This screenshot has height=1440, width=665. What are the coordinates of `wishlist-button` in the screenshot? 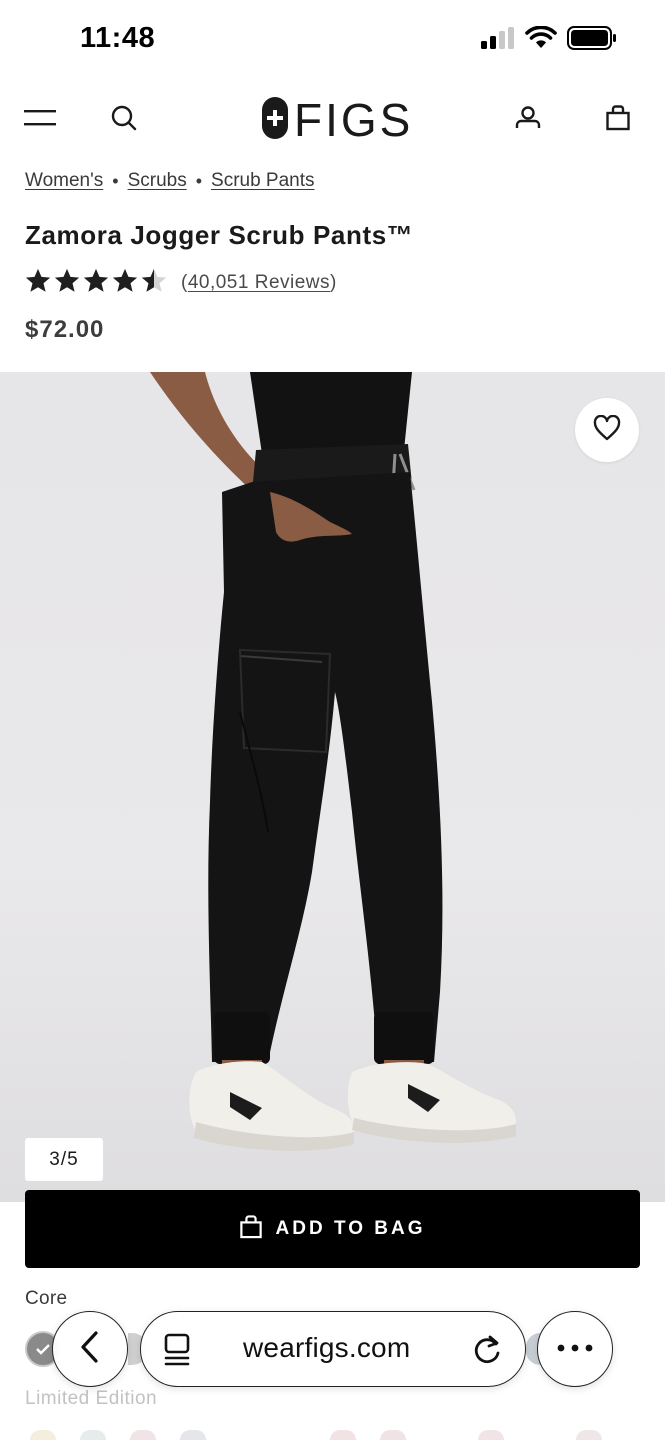 It's located at (607, 430).